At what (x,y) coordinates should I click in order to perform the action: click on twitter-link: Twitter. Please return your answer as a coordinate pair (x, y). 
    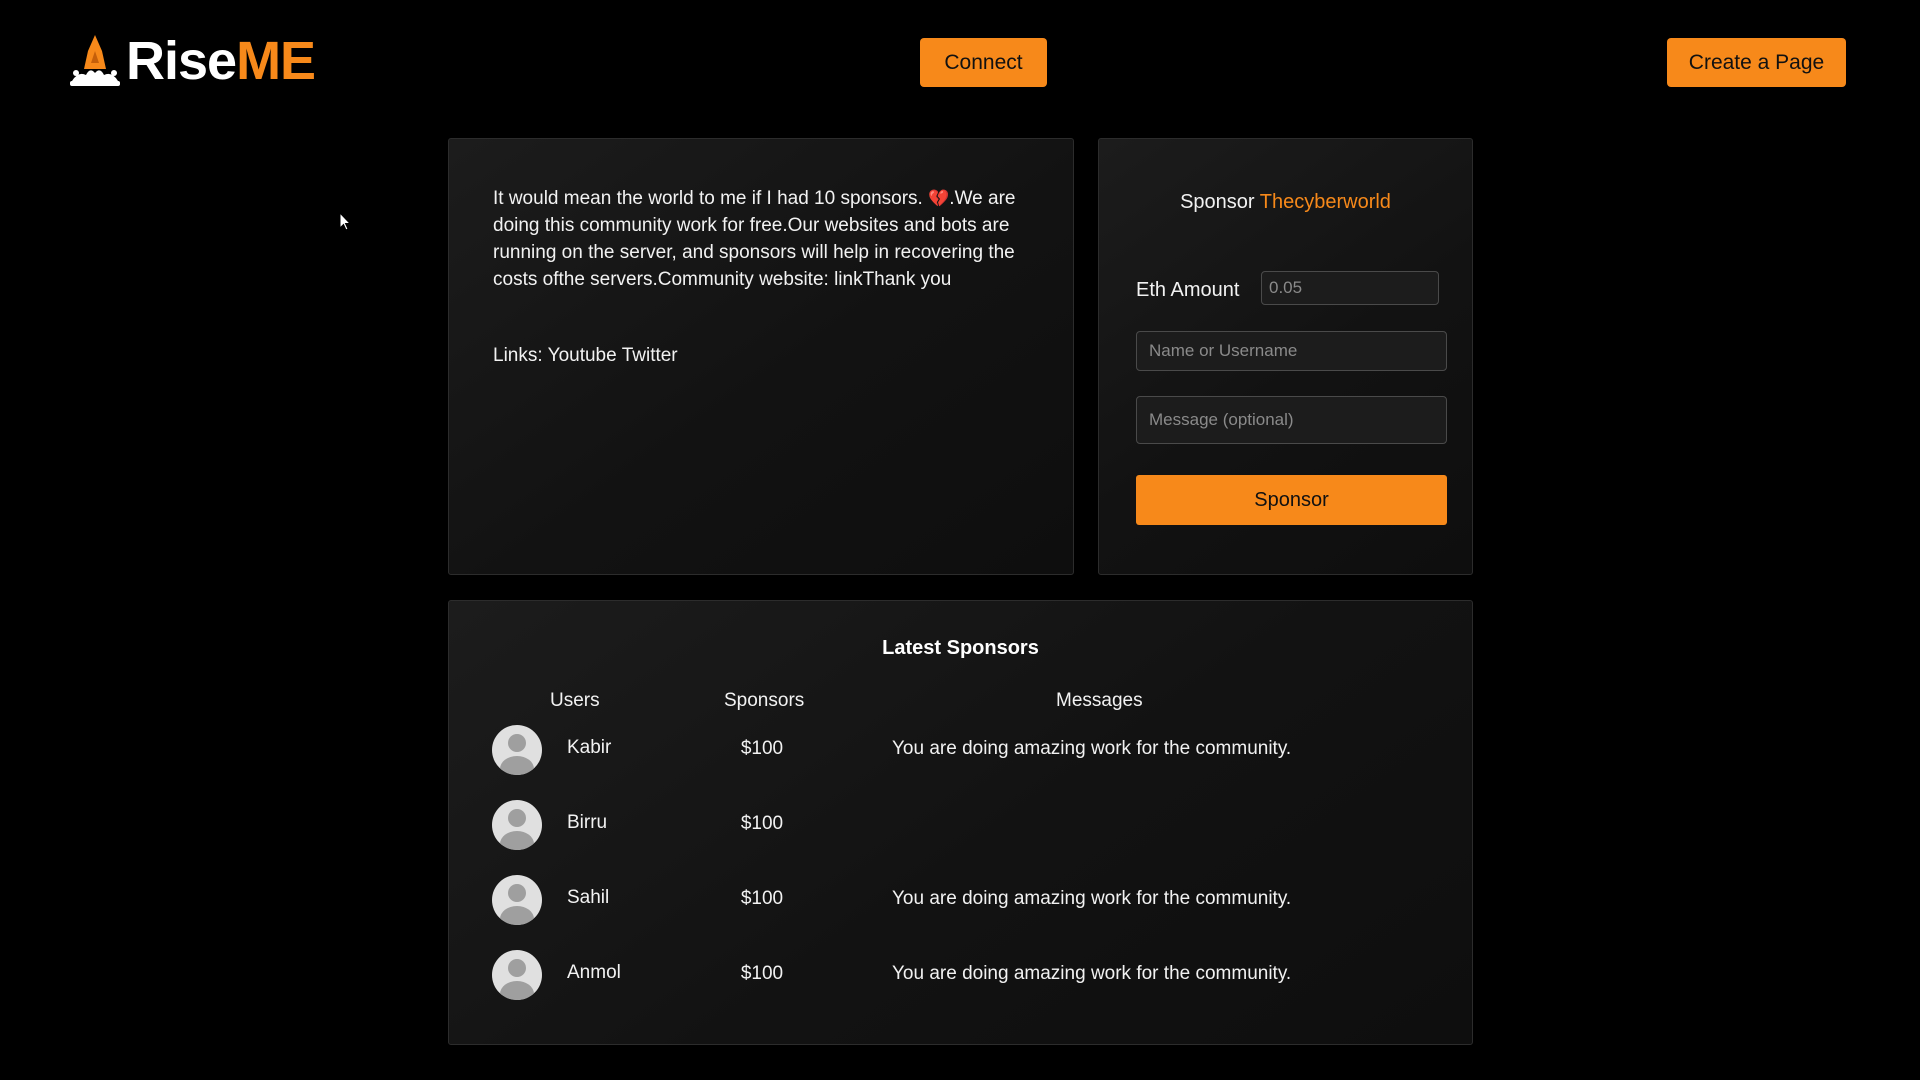
    Looking at the image, I should click on (650, 356).